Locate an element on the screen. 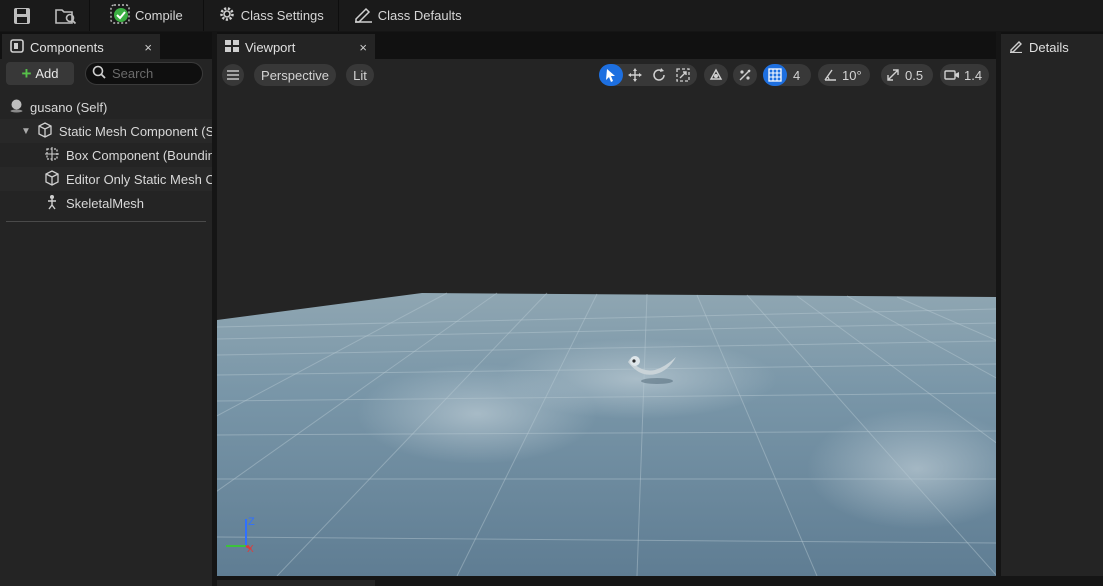  class-defaults-button: Class Defaults is located at coordinates (407, 16).